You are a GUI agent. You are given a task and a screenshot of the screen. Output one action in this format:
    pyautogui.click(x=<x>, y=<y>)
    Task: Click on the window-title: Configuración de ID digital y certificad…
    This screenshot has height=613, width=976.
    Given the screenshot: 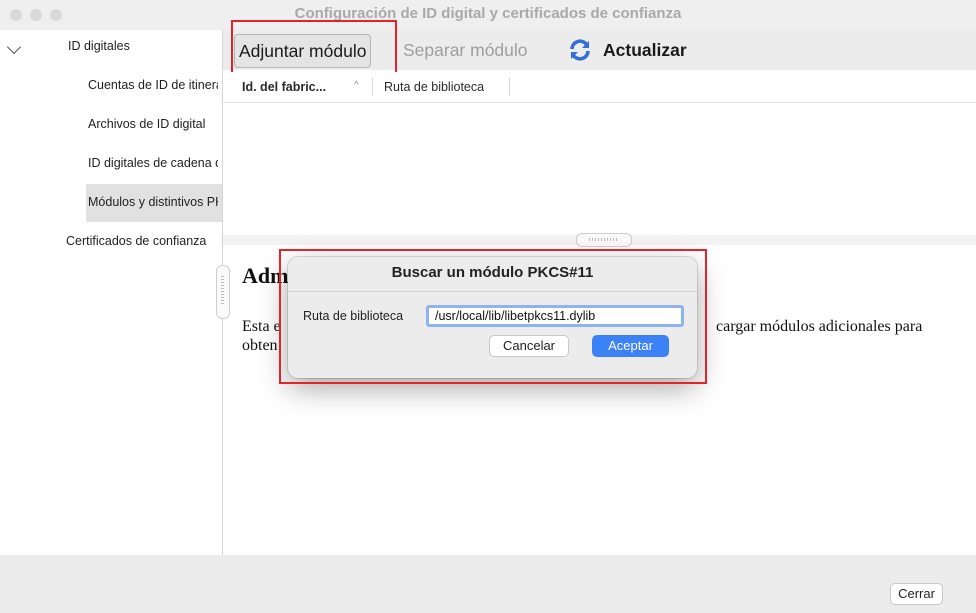 What is the action you would take?
    pyautogui.click(x=488, y=13)
    